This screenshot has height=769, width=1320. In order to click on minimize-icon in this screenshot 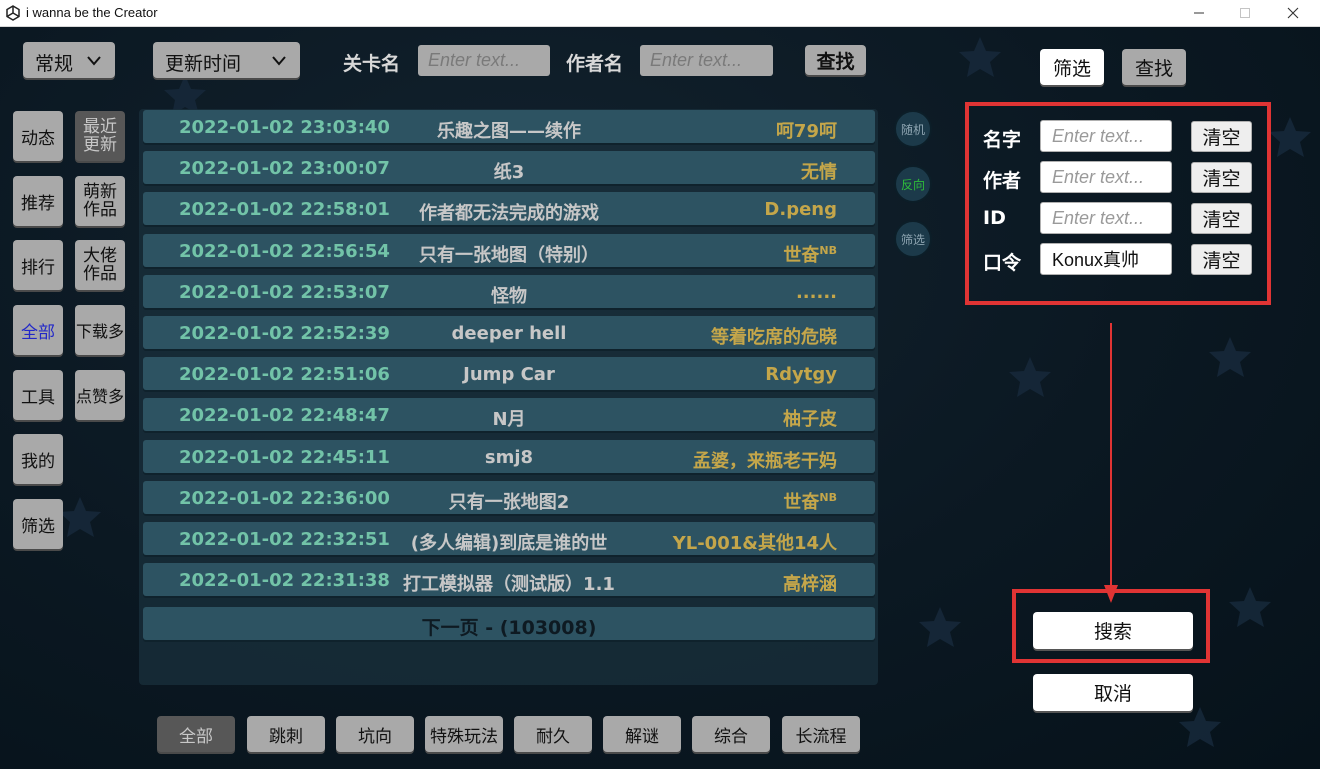, I will do `click(1199, 13)`.